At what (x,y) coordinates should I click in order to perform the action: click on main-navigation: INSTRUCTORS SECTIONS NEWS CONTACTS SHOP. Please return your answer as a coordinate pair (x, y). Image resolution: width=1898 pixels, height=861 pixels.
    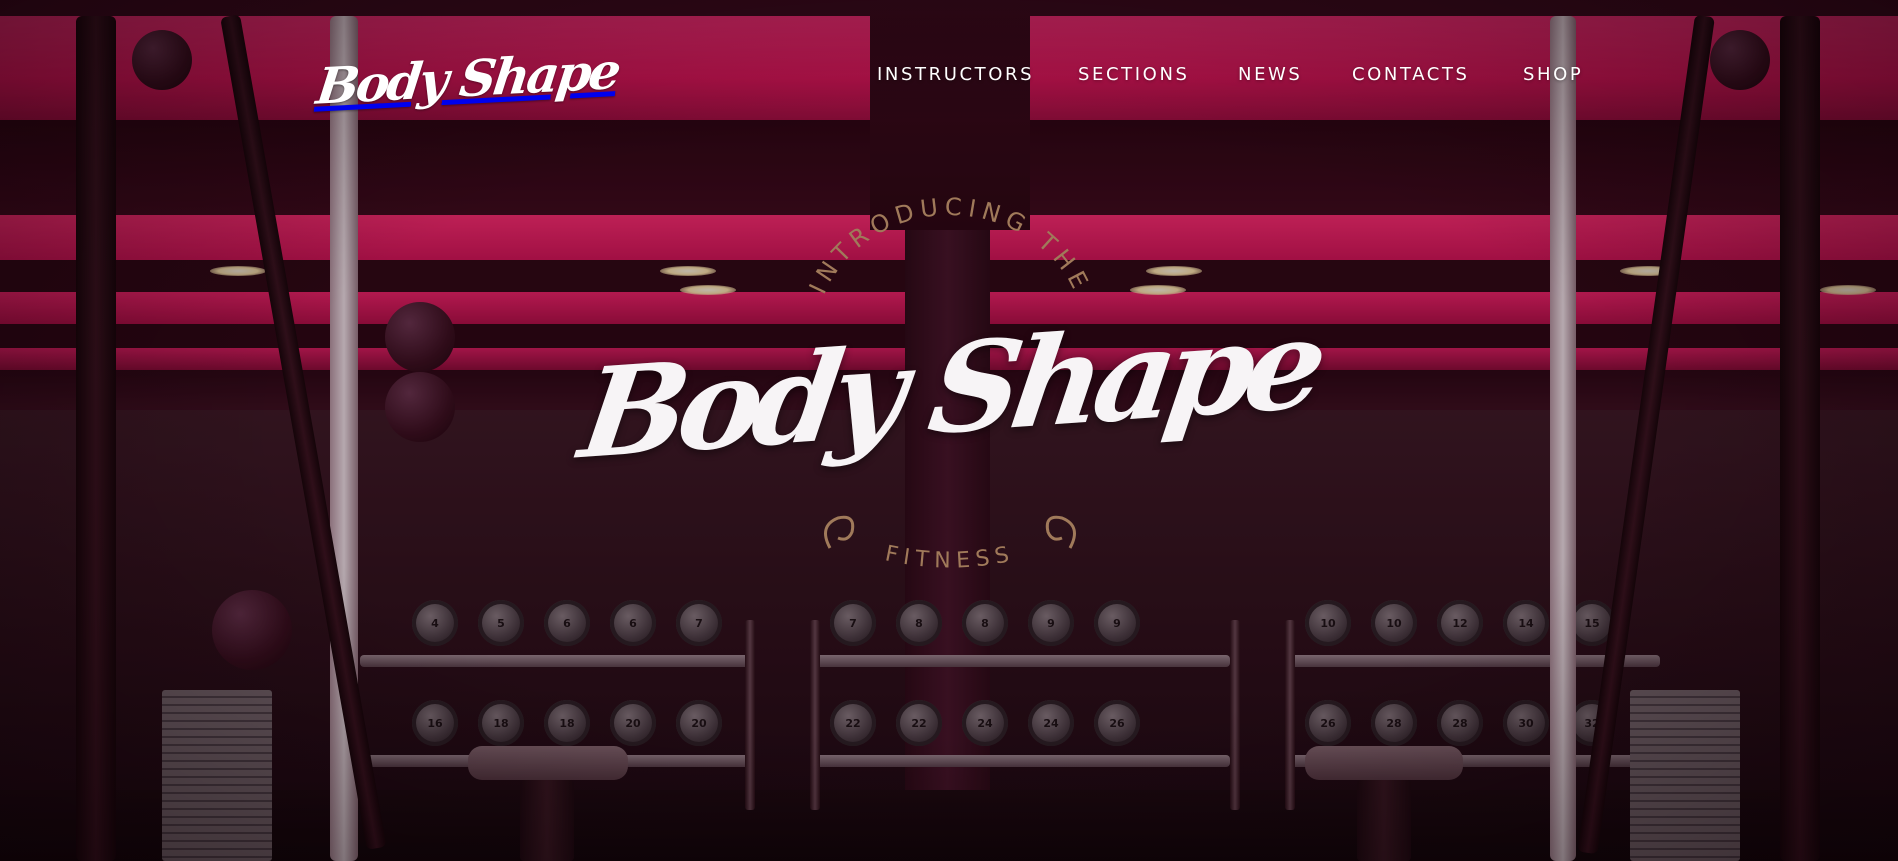
    Looking at the image, I should click on (949, 77).